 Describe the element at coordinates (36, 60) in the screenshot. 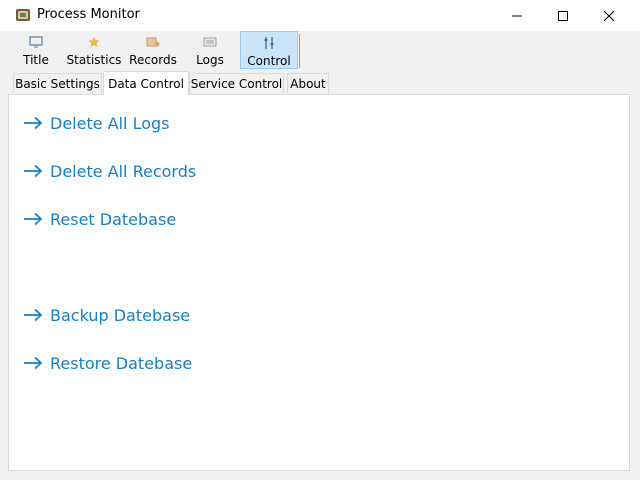

I see `toolbar-title-label: Title` at that location.